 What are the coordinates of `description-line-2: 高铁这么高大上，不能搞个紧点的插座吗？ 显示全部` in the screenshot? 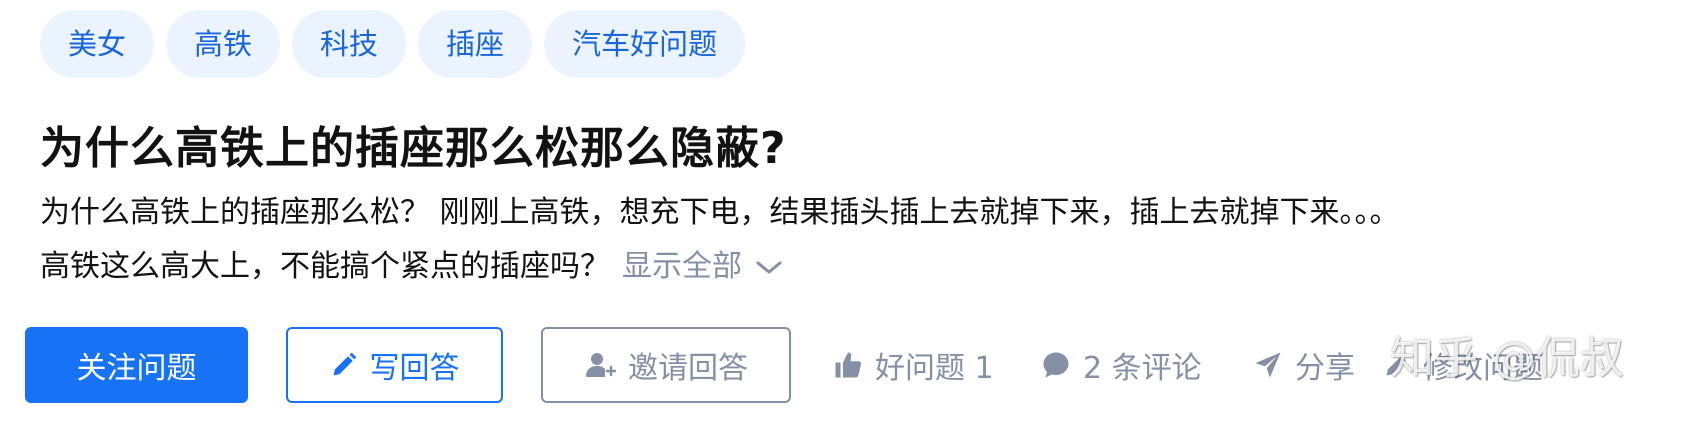 It's located at (830, 267).